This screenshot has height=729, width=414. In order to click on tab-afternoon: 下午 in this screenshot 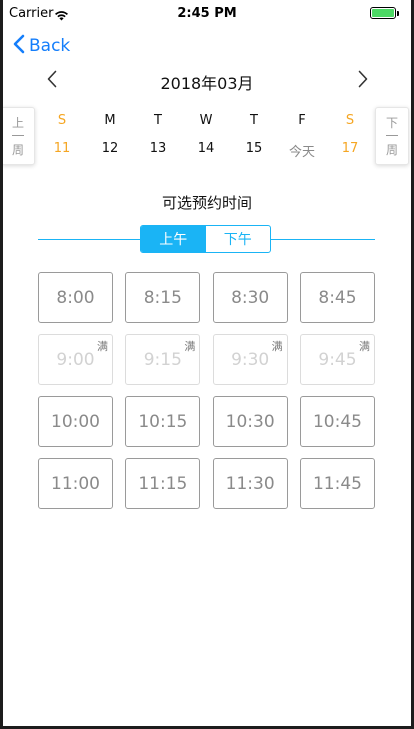, I will do `click(238, 239)`.